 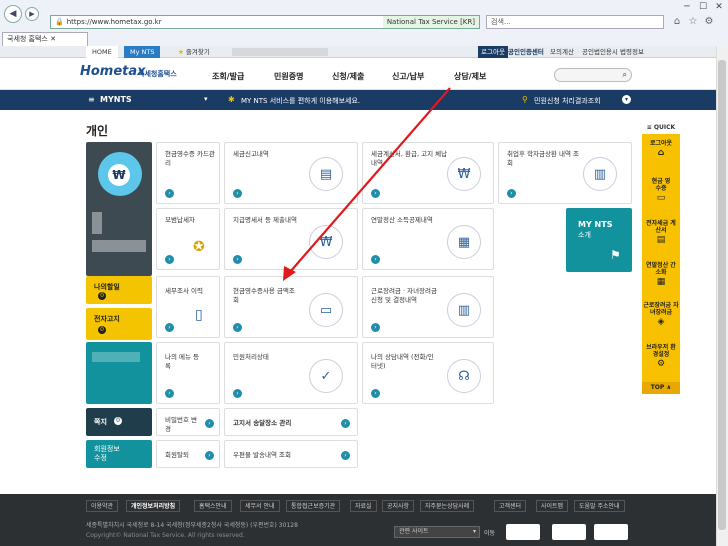 What do you see at coordinates (625, 75) in the screenshot?
I see `search-icon: ⌕` at bounding box center [625, 75].